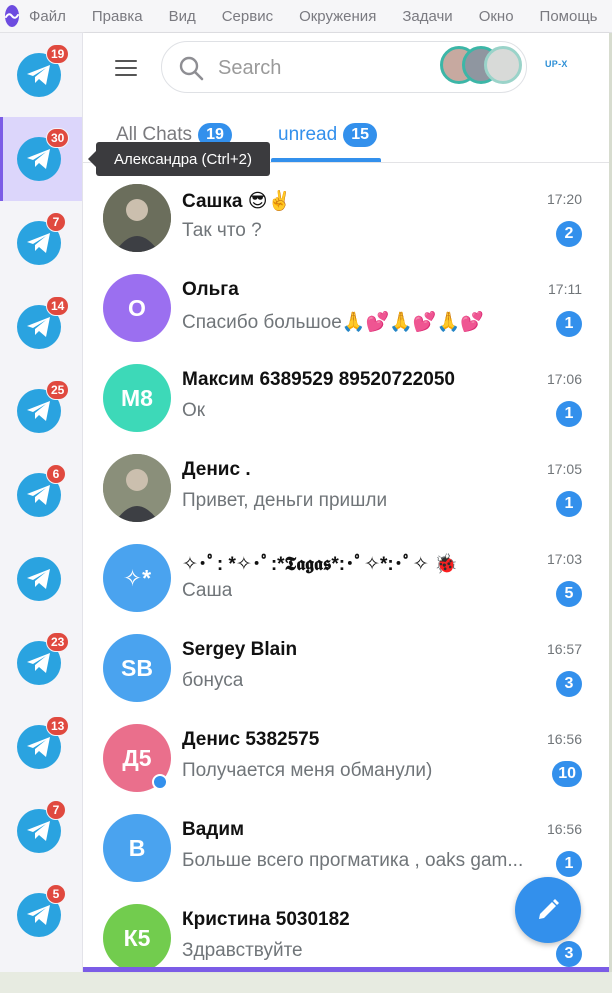 This screenshot has height=993, width=612. I want to click on unread-badge: 13, so click(58, 726).